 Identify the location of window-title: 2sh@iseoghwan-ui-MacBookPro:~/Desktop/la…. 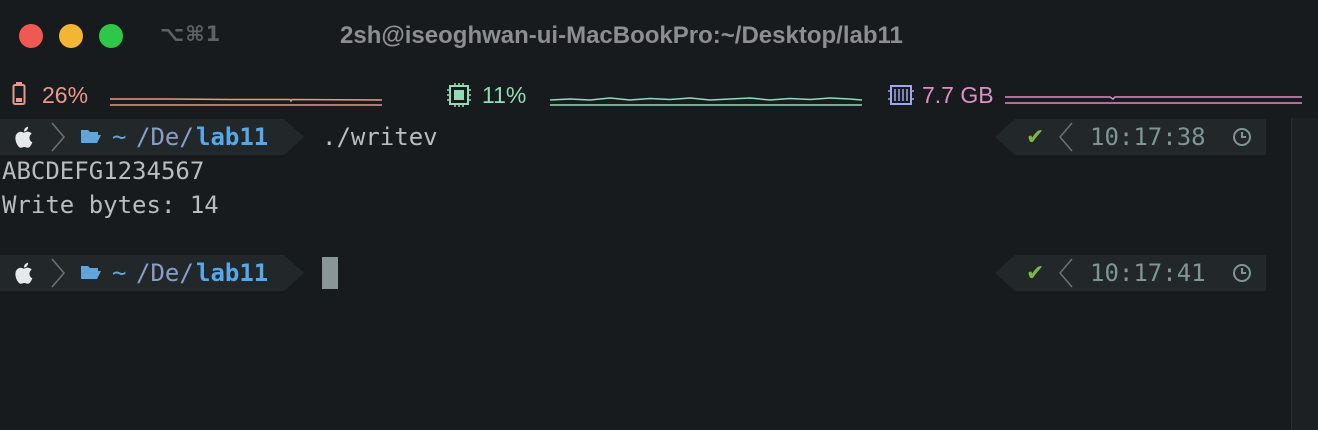
(621, 35).